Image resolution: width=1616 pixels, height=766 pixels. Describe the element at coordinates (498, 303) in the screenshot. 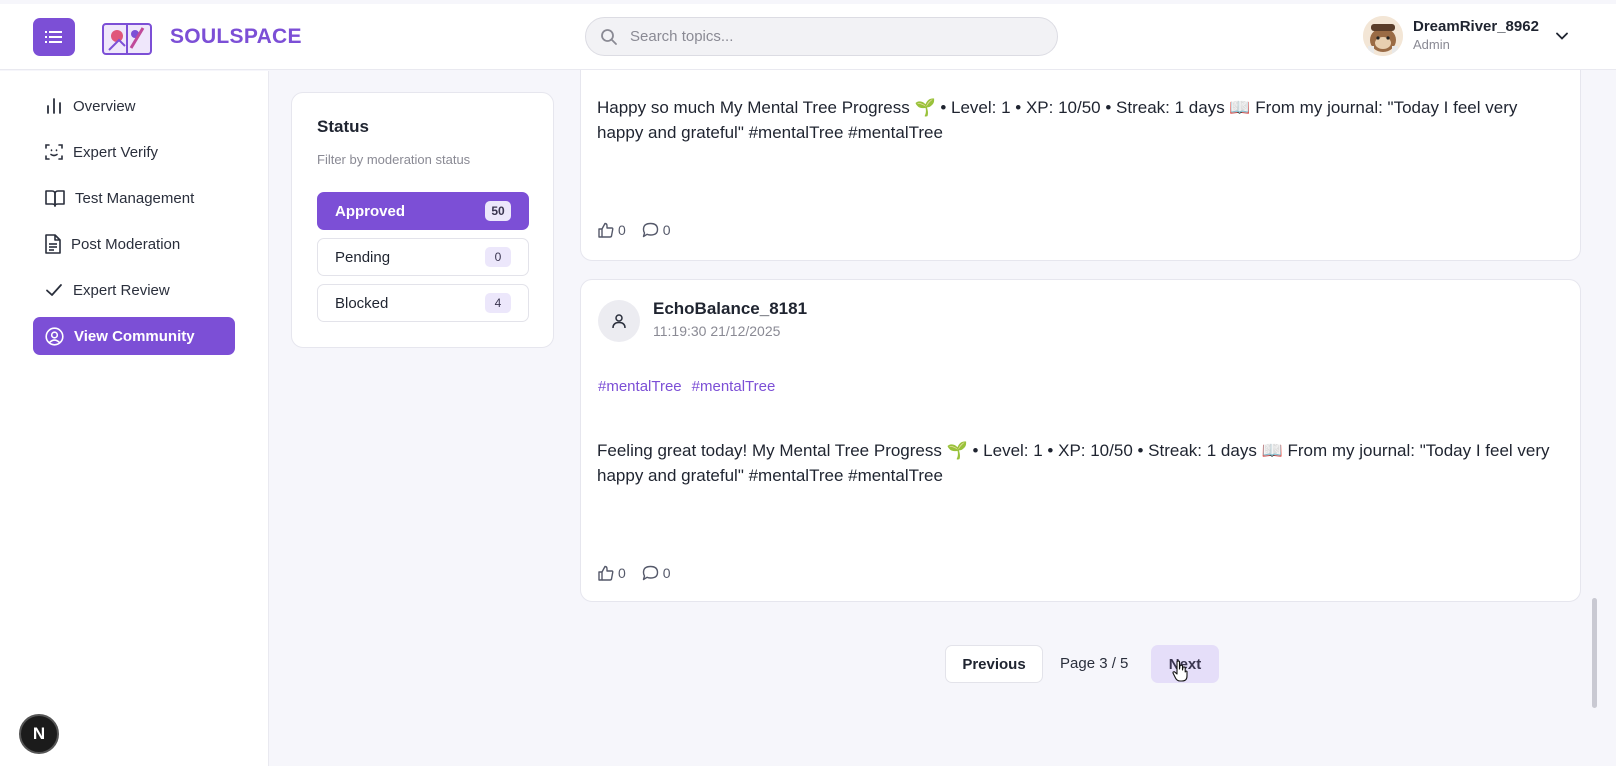

I see `status-count-badge: 4` at that location.